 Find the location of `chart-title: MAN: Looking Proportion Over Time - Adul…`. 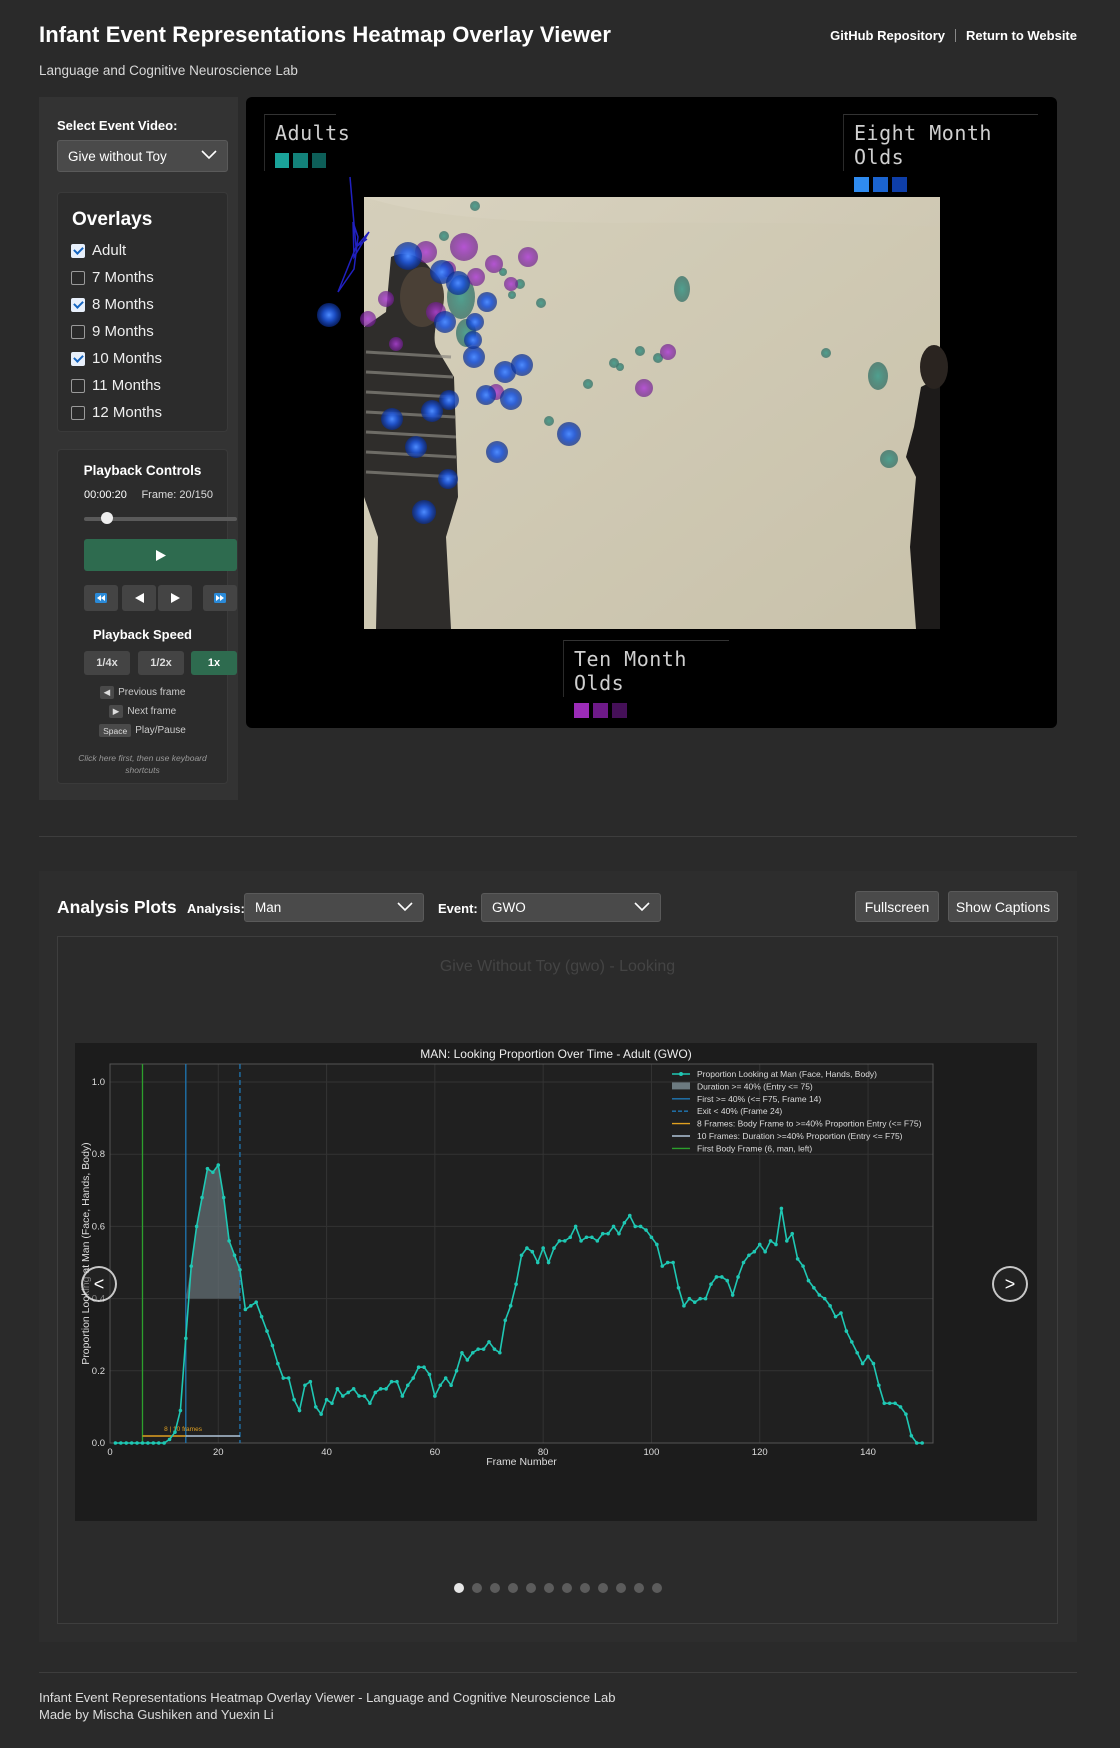

chart-title: MAN: Looking Proportion Over Time - Adul… is located at coordinates (555, 1054).